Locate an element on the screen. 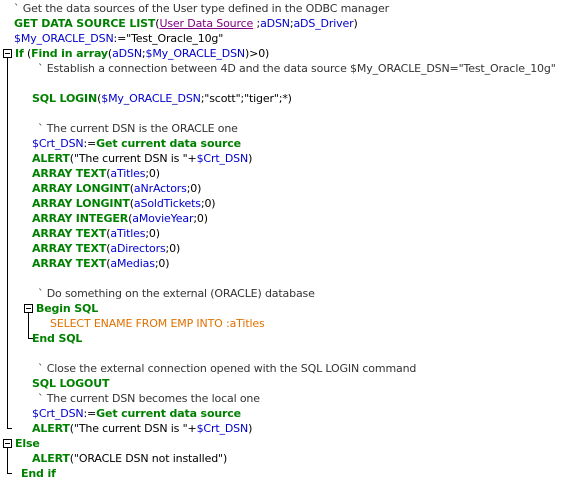 The image size is (586, 481). code-token-plain: ( is located at coordinates (27, 53).